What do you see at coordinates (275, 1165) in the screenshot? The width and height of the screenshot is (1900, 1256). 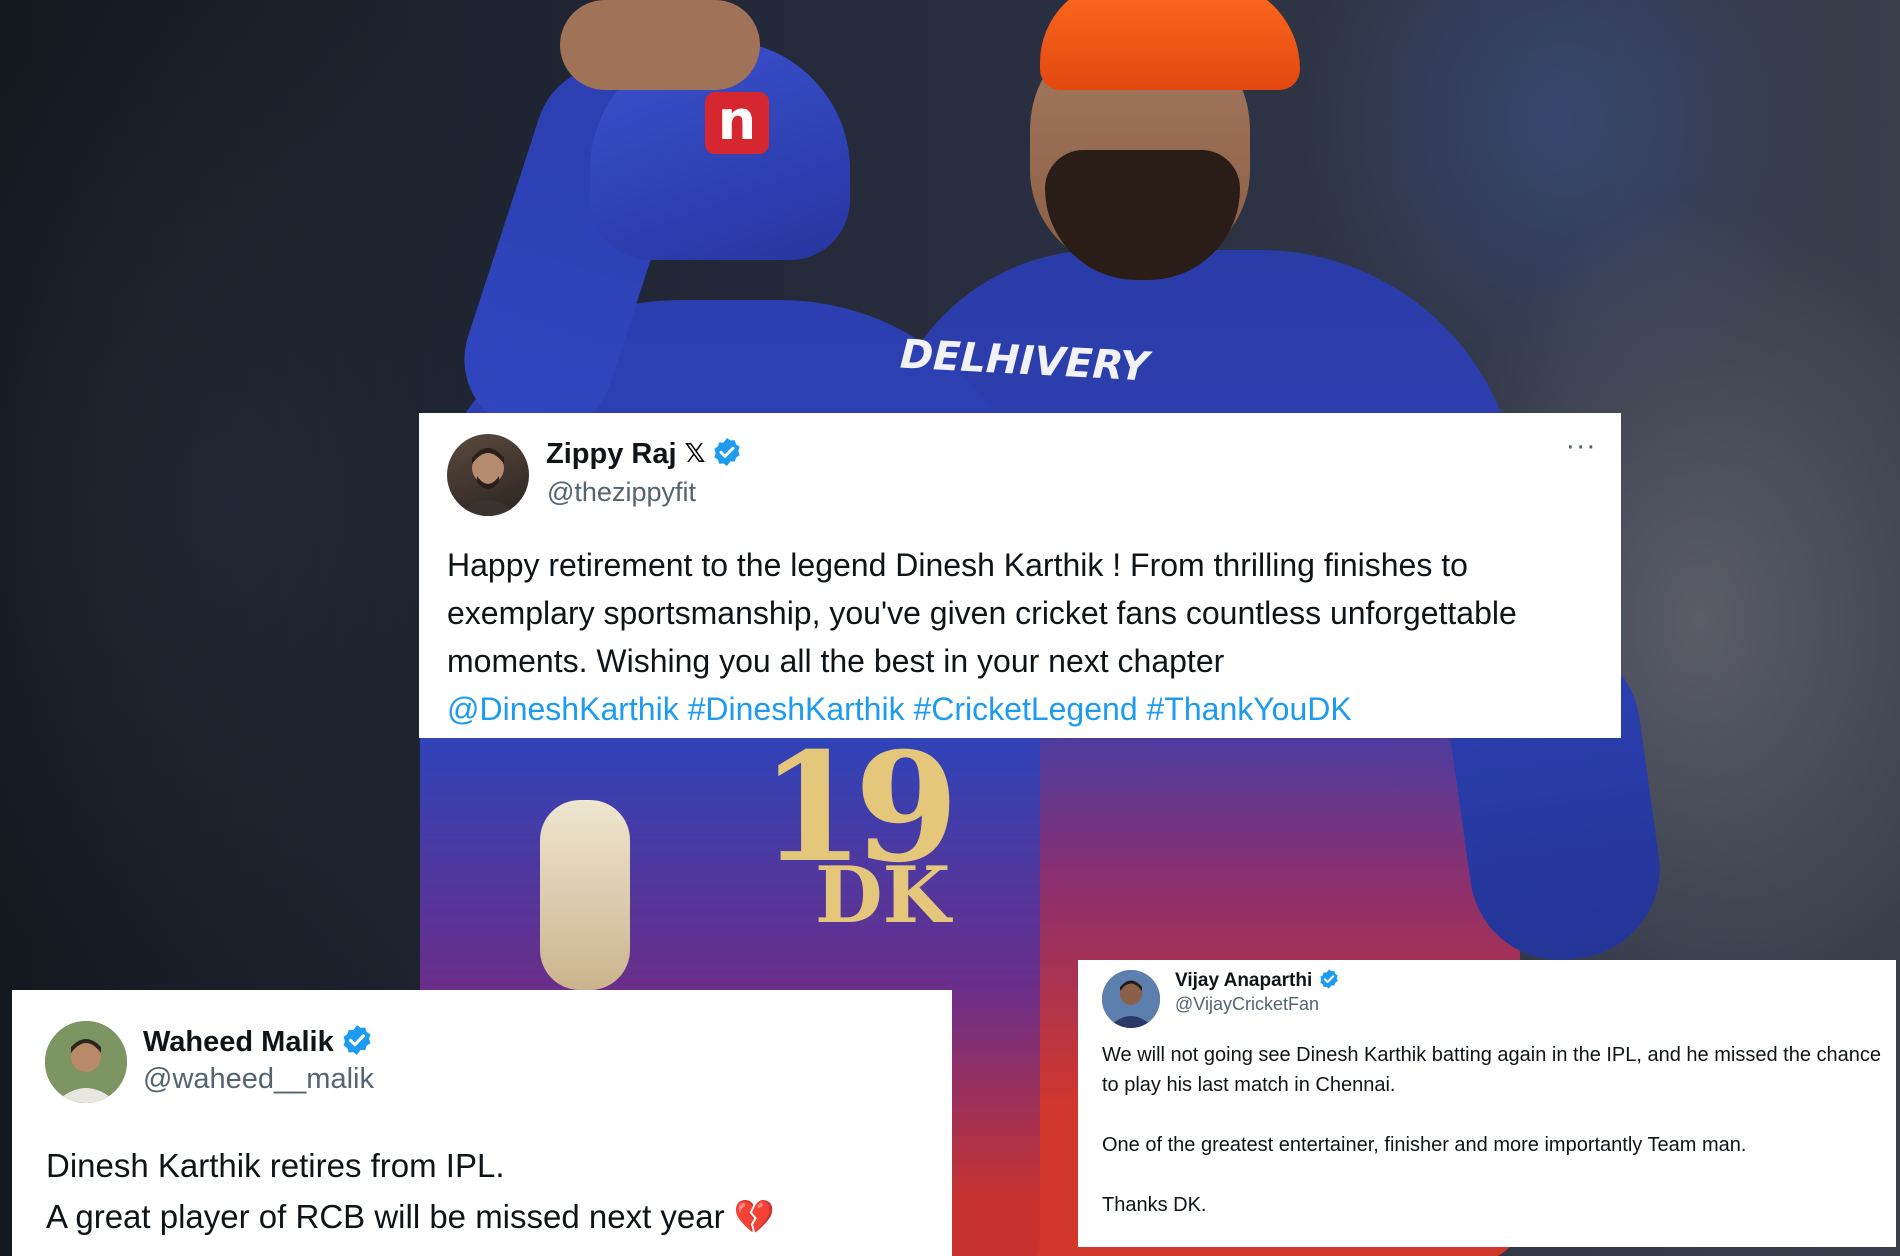 I see `tweet-line-1: Dinesh Karthik retires from IPL.` at bounding box center [275, 1165].